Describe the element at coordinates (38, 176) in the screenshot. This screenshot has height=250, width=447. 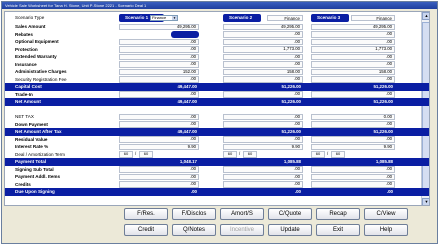
I see `row-label: Payment Addl. Items` at that location.